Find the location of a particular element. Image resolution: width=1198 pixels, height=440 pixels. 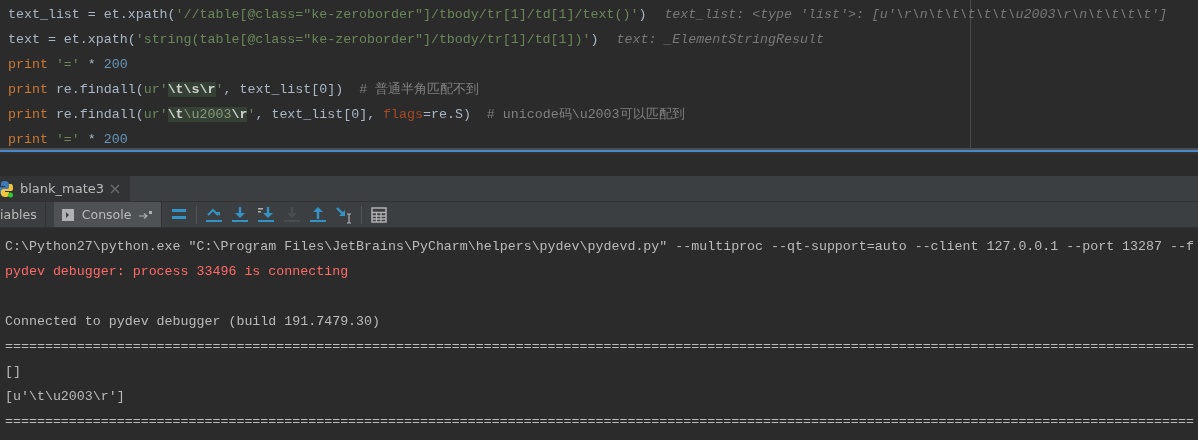

run-tab: blank_mate3 is located at coordinates (65, 188).